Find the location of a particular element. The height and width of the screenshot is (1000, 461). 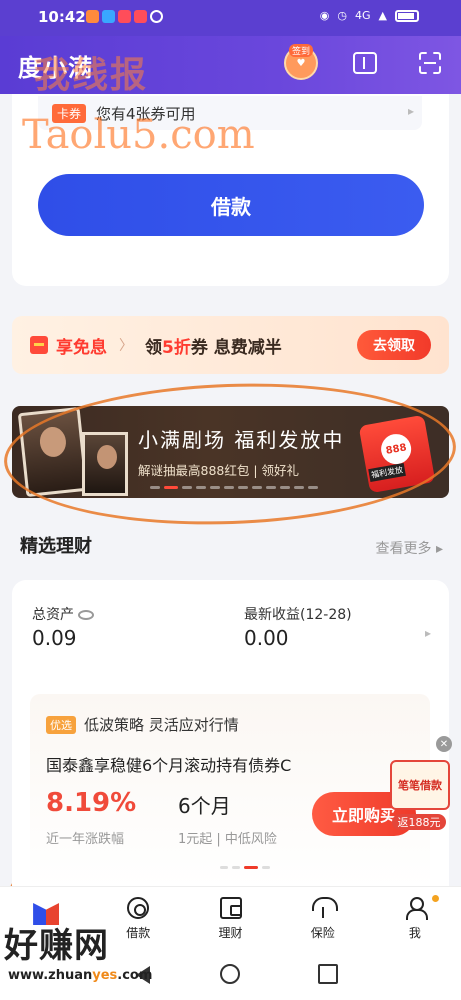

umbrella-icon is located at coordinates (324, 908).